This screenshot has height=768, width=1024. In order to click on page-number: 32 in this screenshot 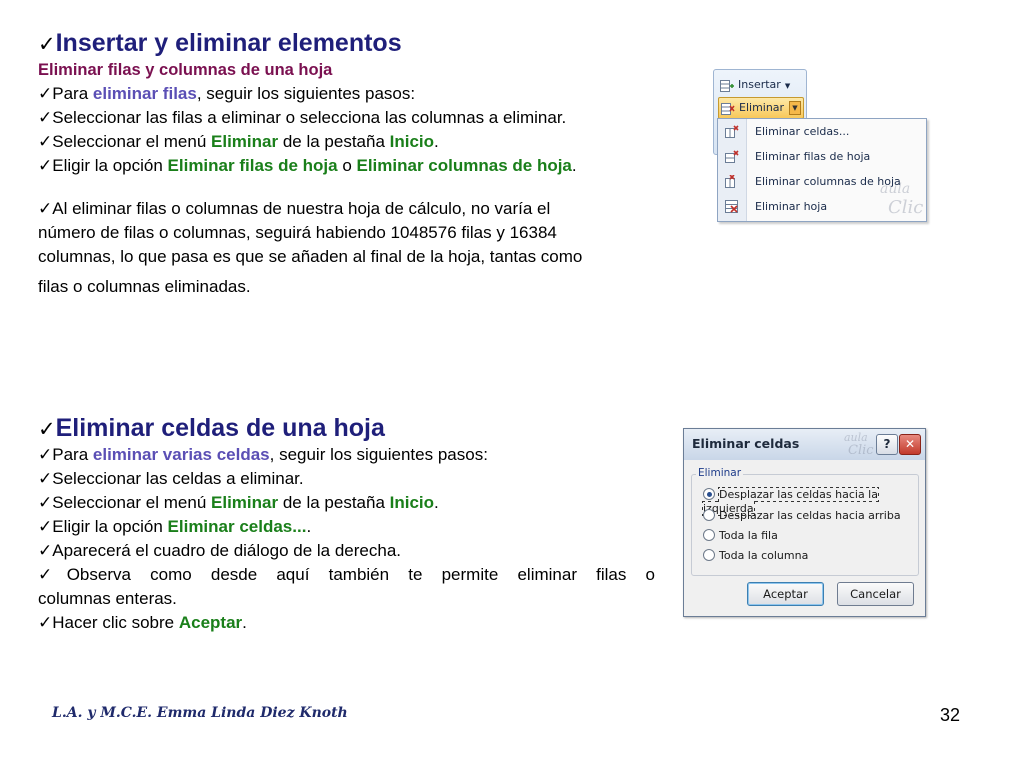, I will do `click(950, 715)`.